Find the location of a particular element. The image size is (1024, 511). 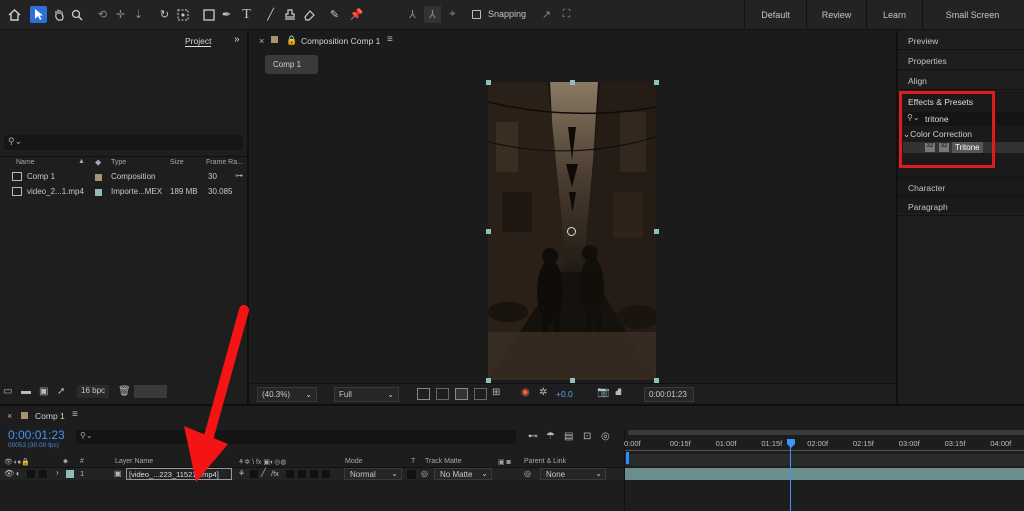

preserve-transparency-toggle is located at coordinates (411, 474).